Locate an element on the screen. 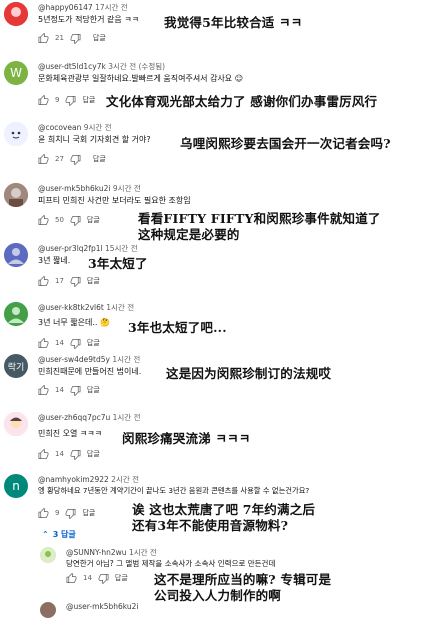  comment-username: @user-pr3lq2fp1l is located at coordinates (70, 248).